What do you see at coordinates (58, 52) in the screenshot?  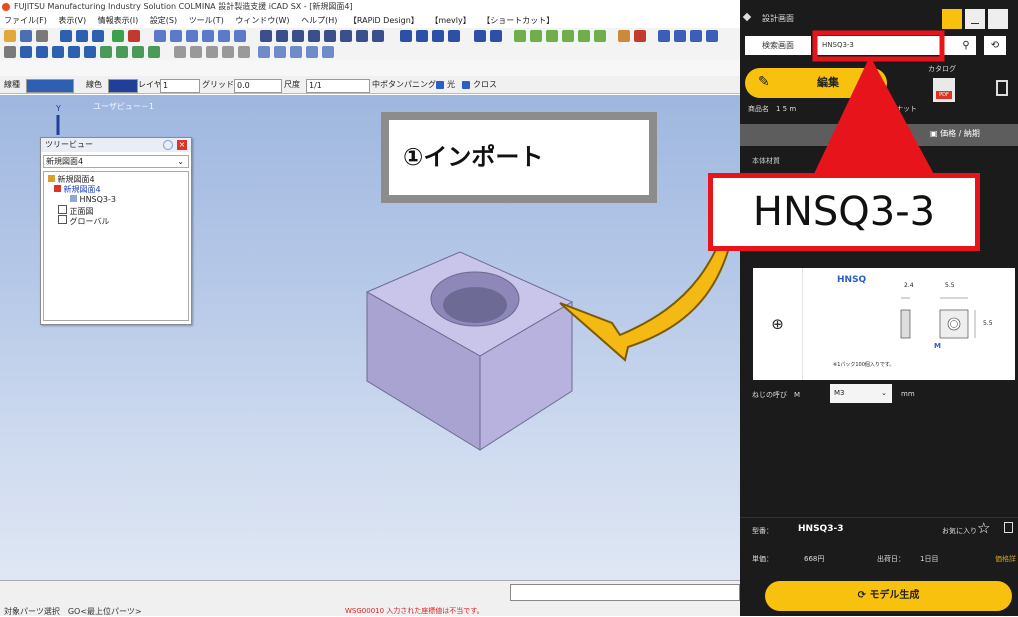 I see `hole-icon` at bounding box center [58, 52].